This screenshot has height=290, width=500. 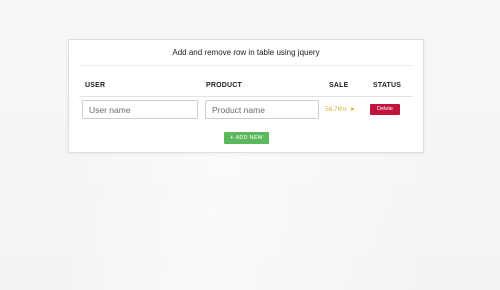 What do you see at coordinates (249, 138) in the screenshot?
I see `add-new-label: ADD NEW` at bounding box center [249, 138].